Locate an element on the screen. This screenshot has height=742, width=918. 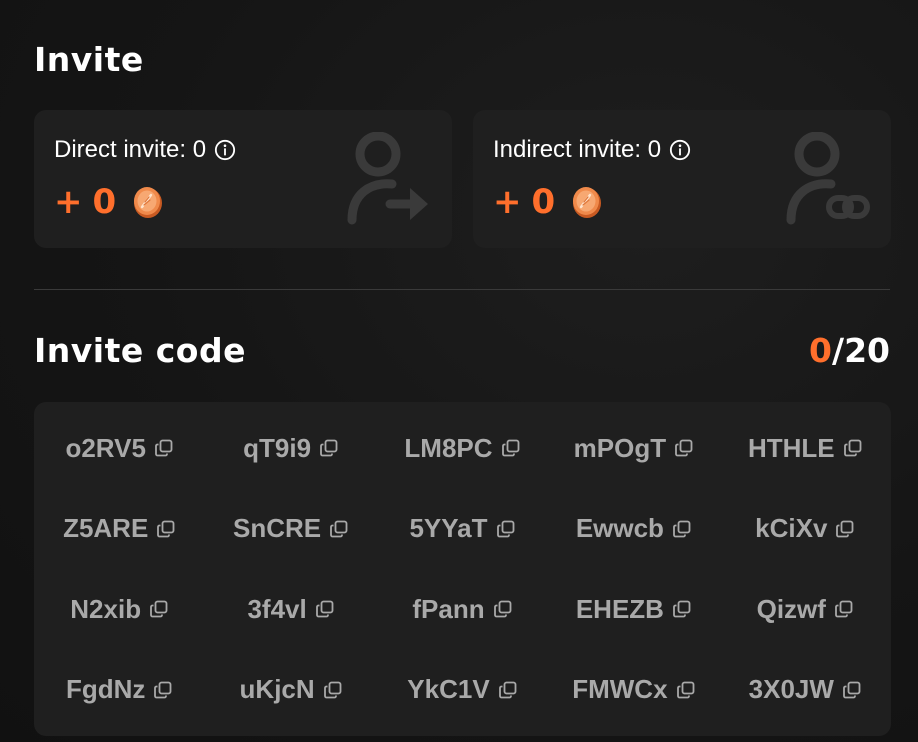
direct-invite-label: Direct invite: 0 is located at coordinates (130, 149).